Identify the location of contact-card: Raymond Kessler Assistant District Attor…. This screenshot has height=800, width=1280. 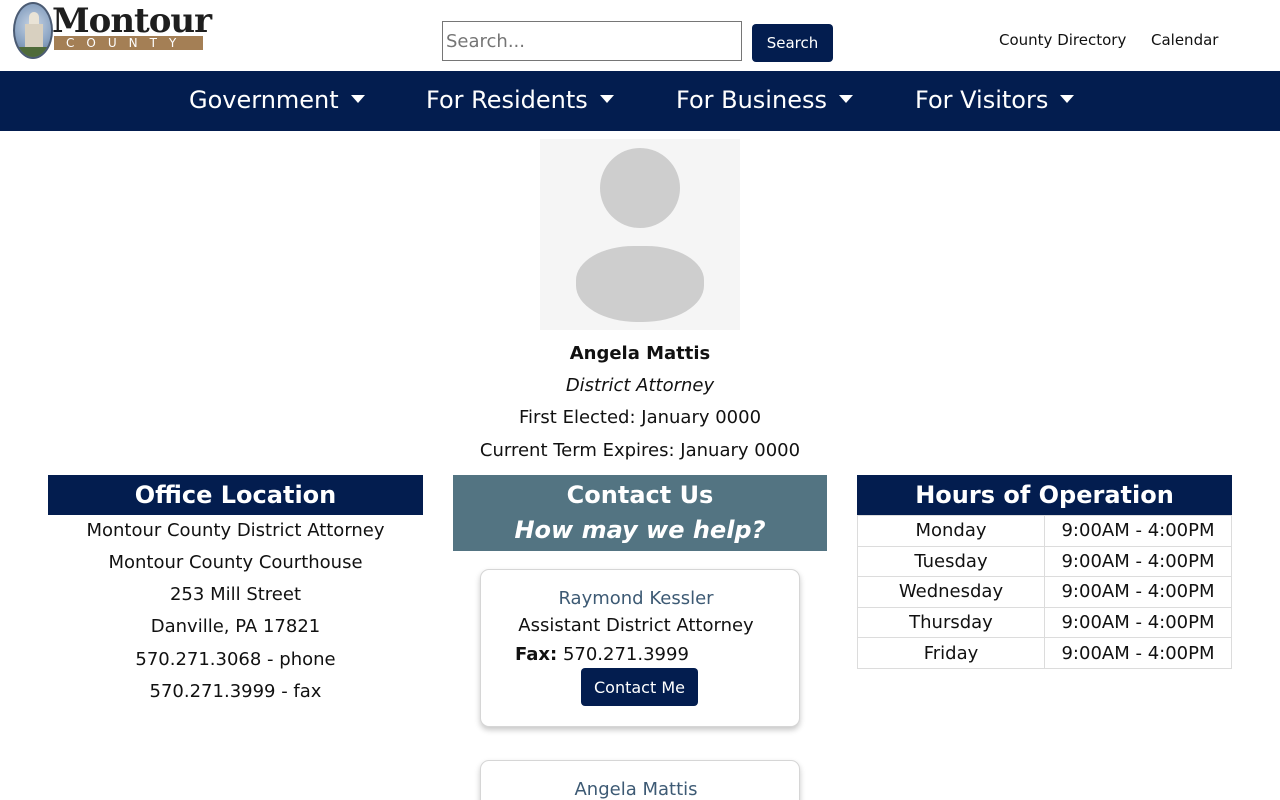
(640, 648).